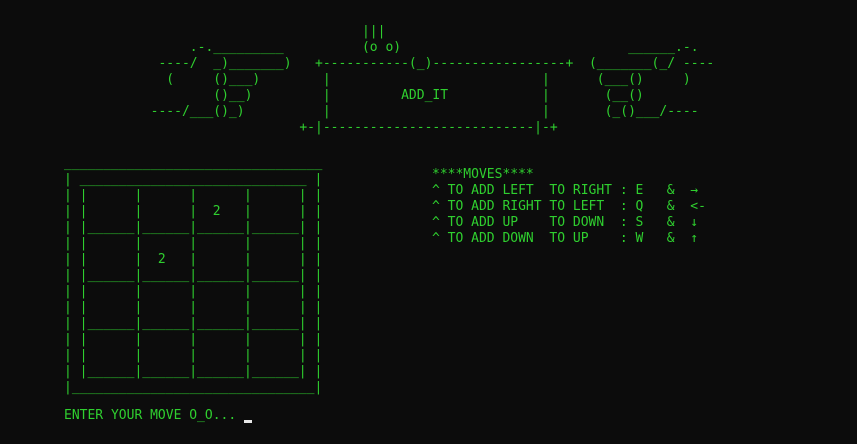  Describe the element at coordinates (417, 47) in the screenshot. I see `art-line: .-._________ (o o) ______.-.` at that location.